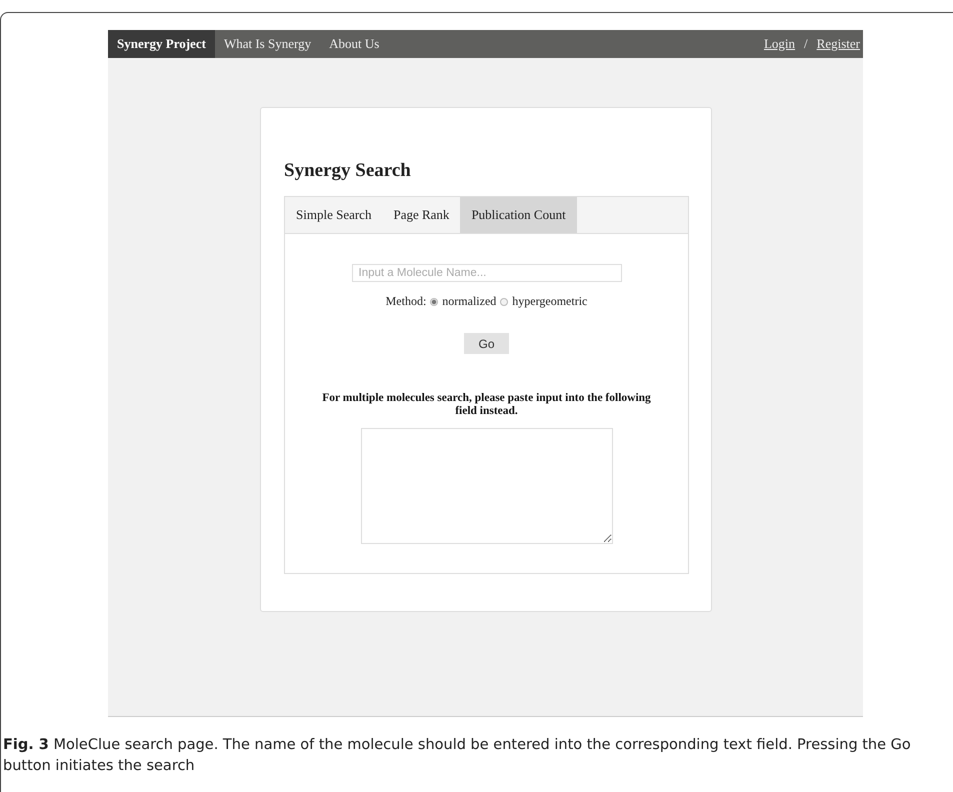 The height and width of the screenshot is (792, 953). What do you see at coordinates (550, 301) in the screenshot?
I see `radio-label: hypergeometric` at bounding box center [550, 301].